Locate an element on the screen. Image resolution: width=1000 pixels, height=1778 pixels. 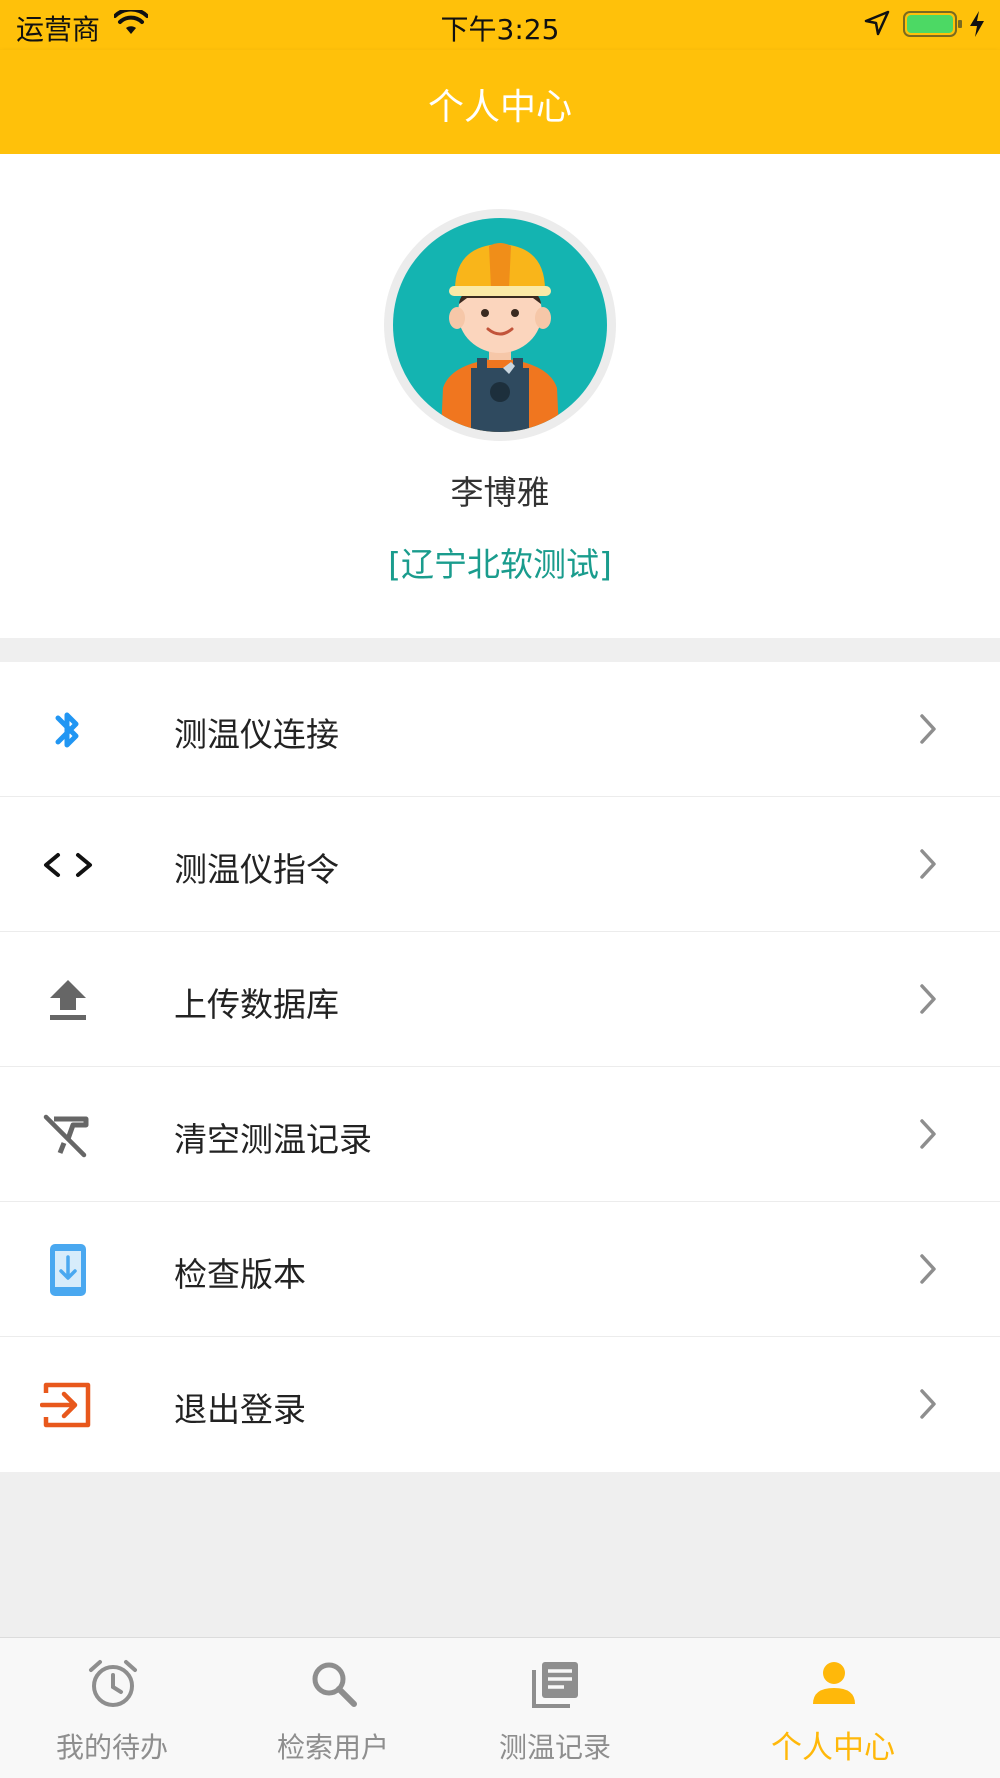
tab-label: 我的待办 is located at coordinates (111, 1747).